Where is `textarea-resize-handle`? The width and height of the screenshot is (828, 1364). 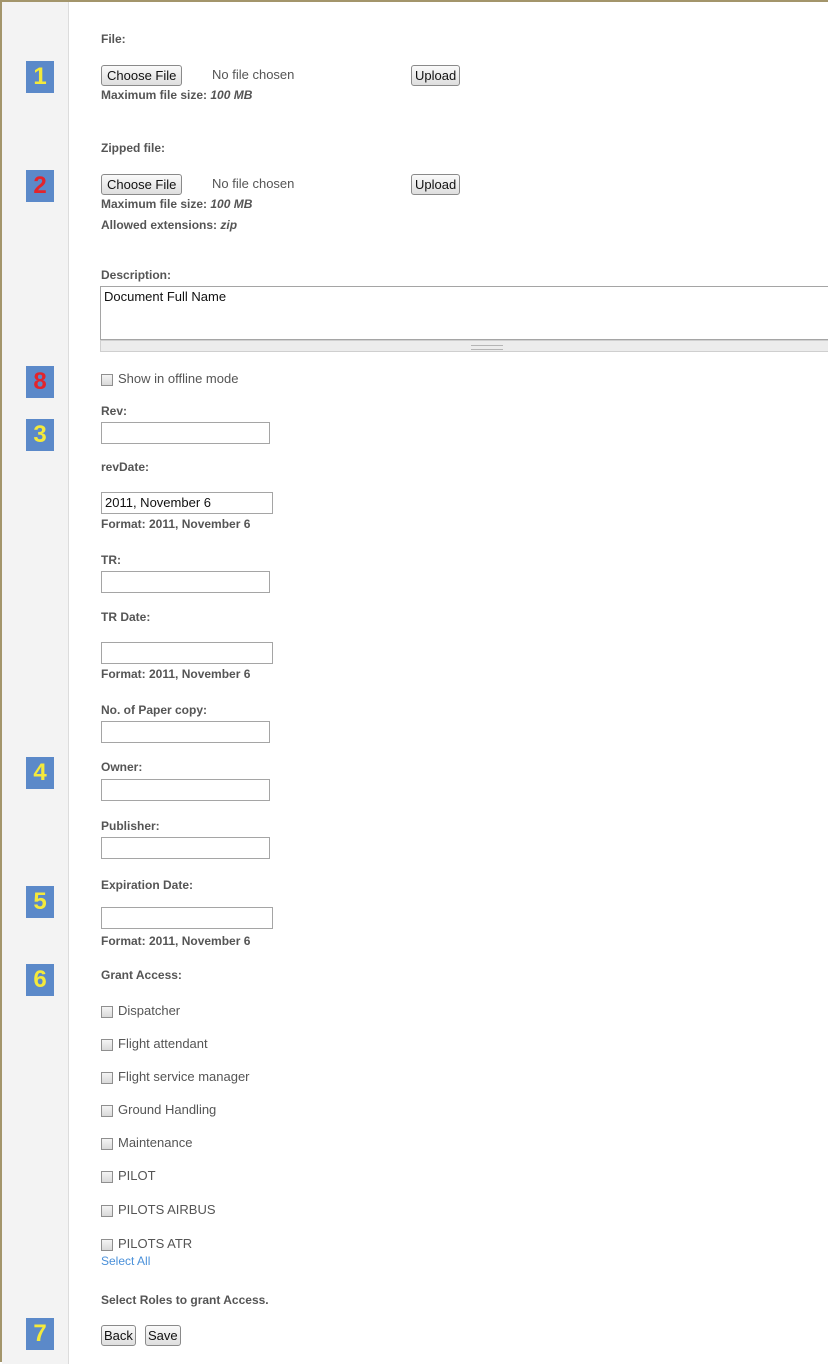
textarea-resize-handle is located at coordinates (464, 346).